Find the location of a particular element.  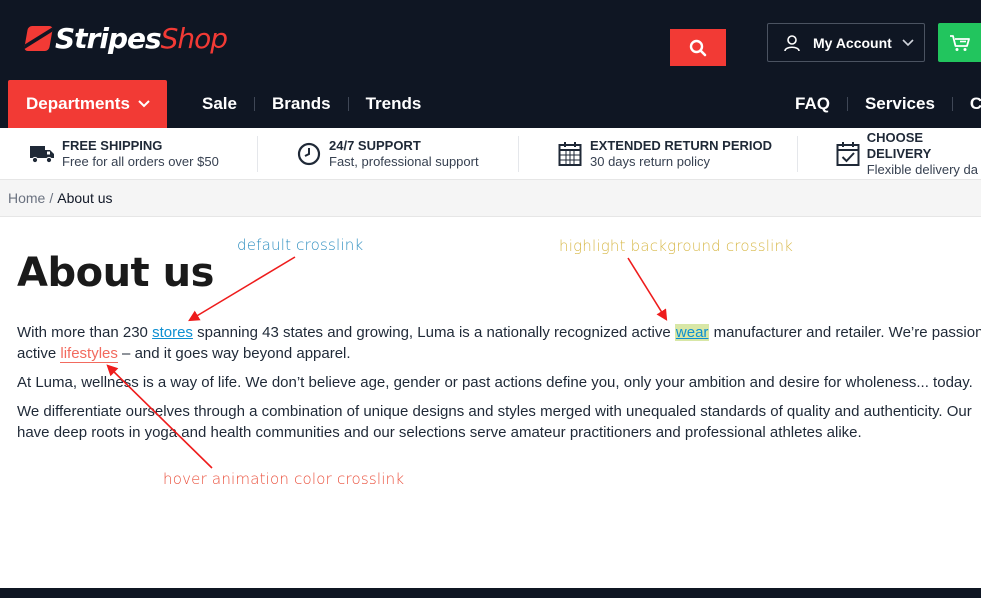

annotation-hover-crosslink: hover animation color crosslink is located at coordinates (284, 479).